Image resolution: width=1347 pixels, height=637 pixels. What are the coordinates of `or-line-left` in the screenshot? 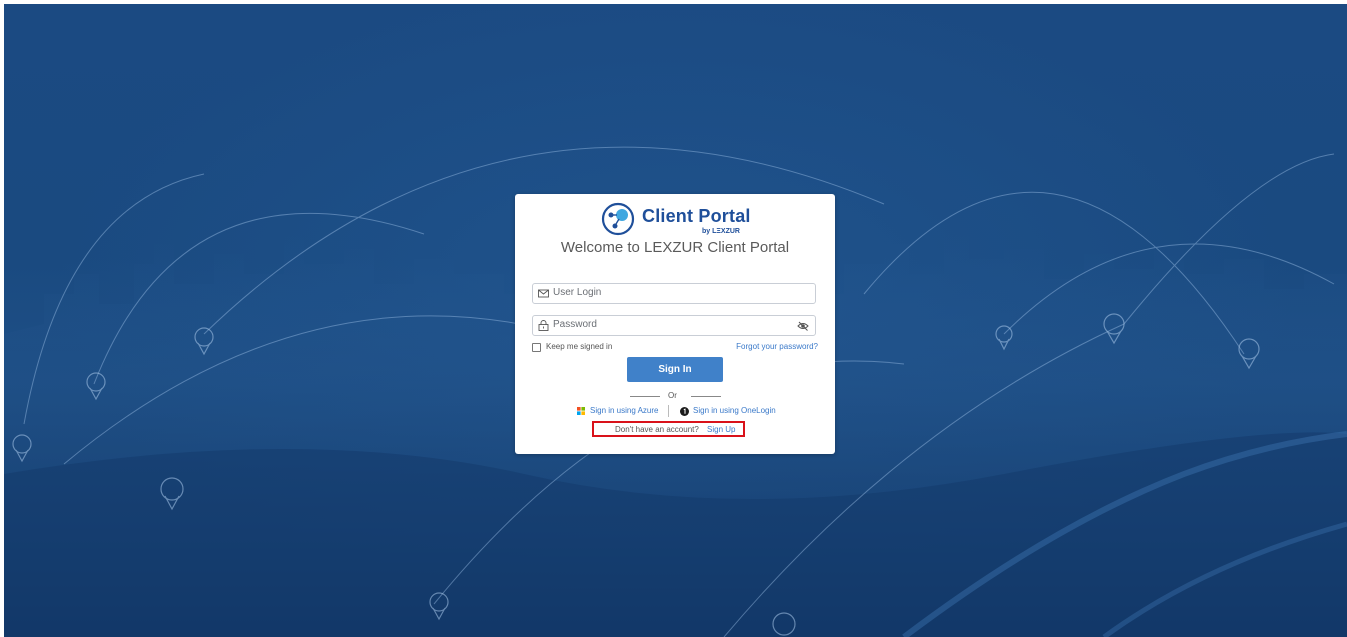 It's located at (645, 396).